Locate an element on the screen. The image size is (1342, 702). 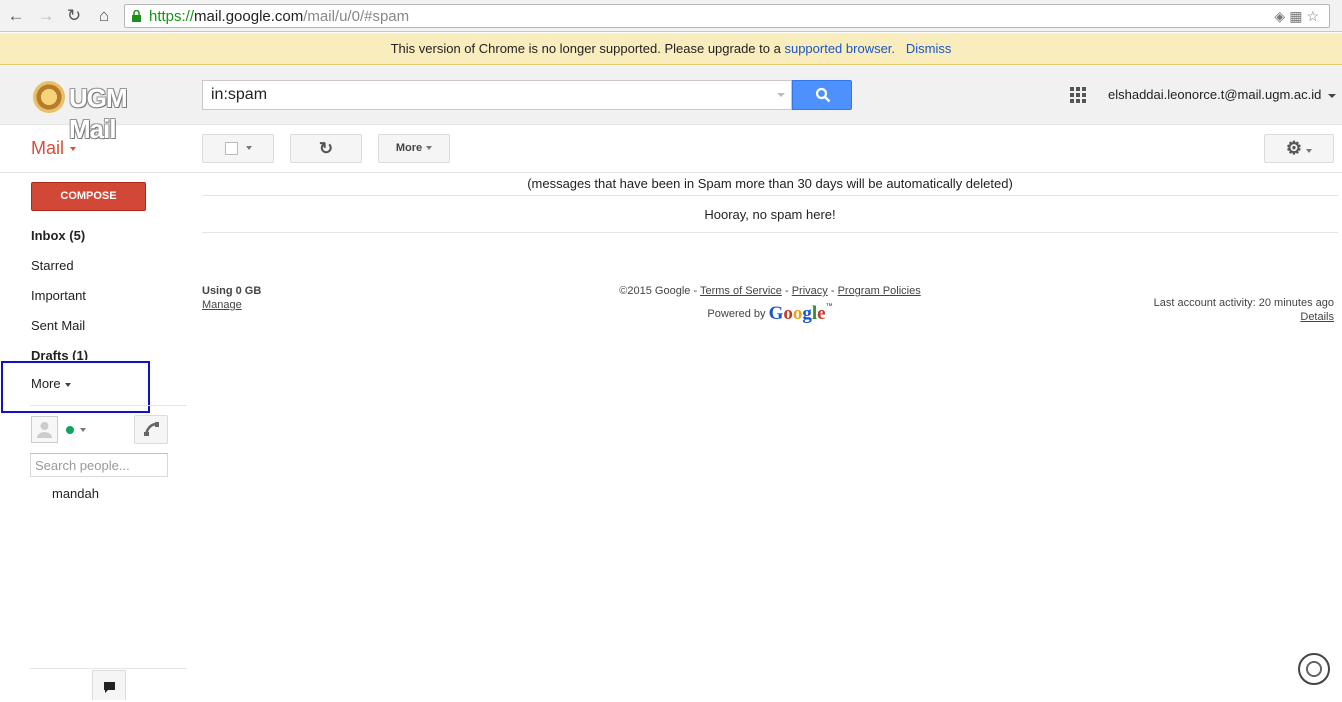
extension-icon: ◈ is located at coordinates (1281, 16).